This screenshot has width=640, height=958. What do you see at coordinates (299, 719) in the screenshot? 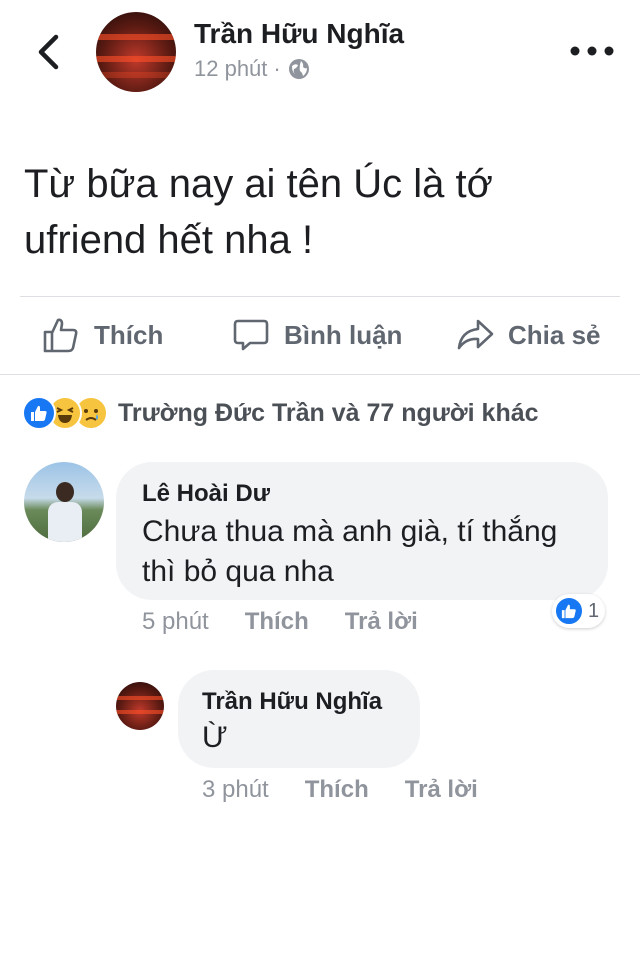
I see `reply-bubble: Trần Hữu Nghĩa Ừ` at bounding box center [299, 719].